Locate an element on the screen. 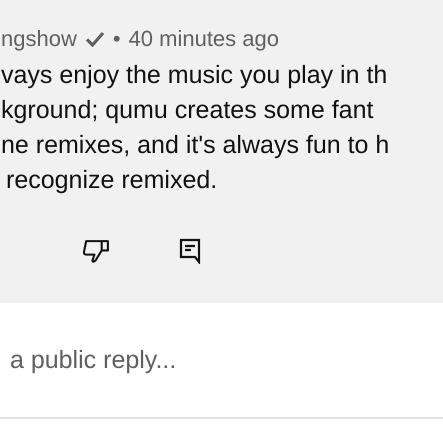  comment-icon is located at coordinates (190, 251).